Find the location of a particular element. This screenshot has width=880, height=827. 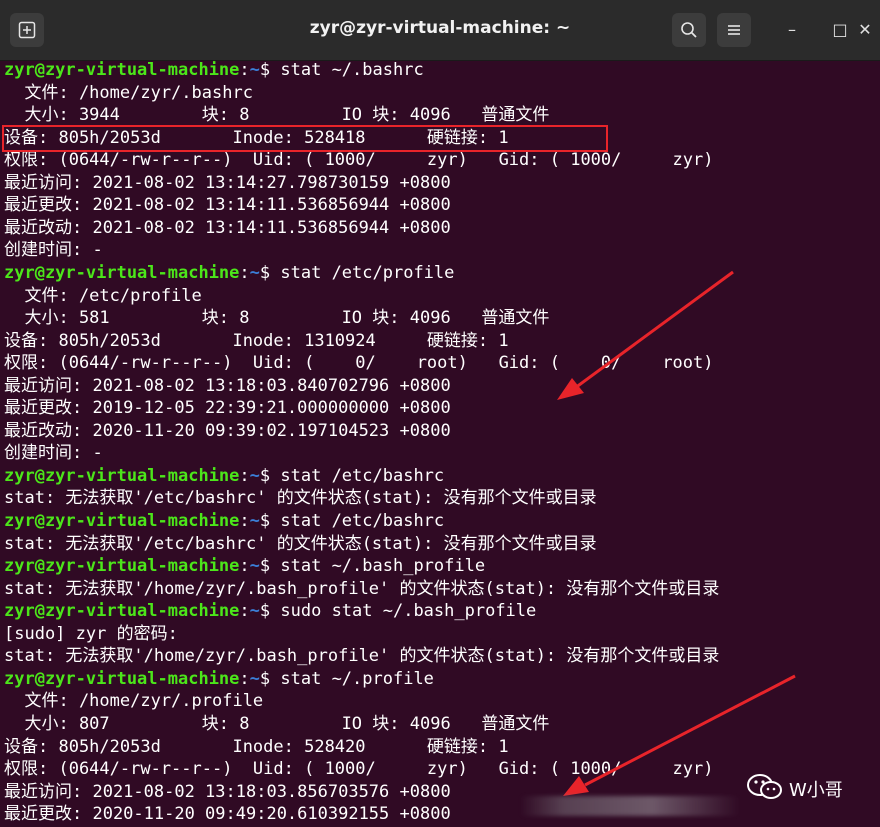

watermark-text: W小哥 is located at coordinates (816, 790).